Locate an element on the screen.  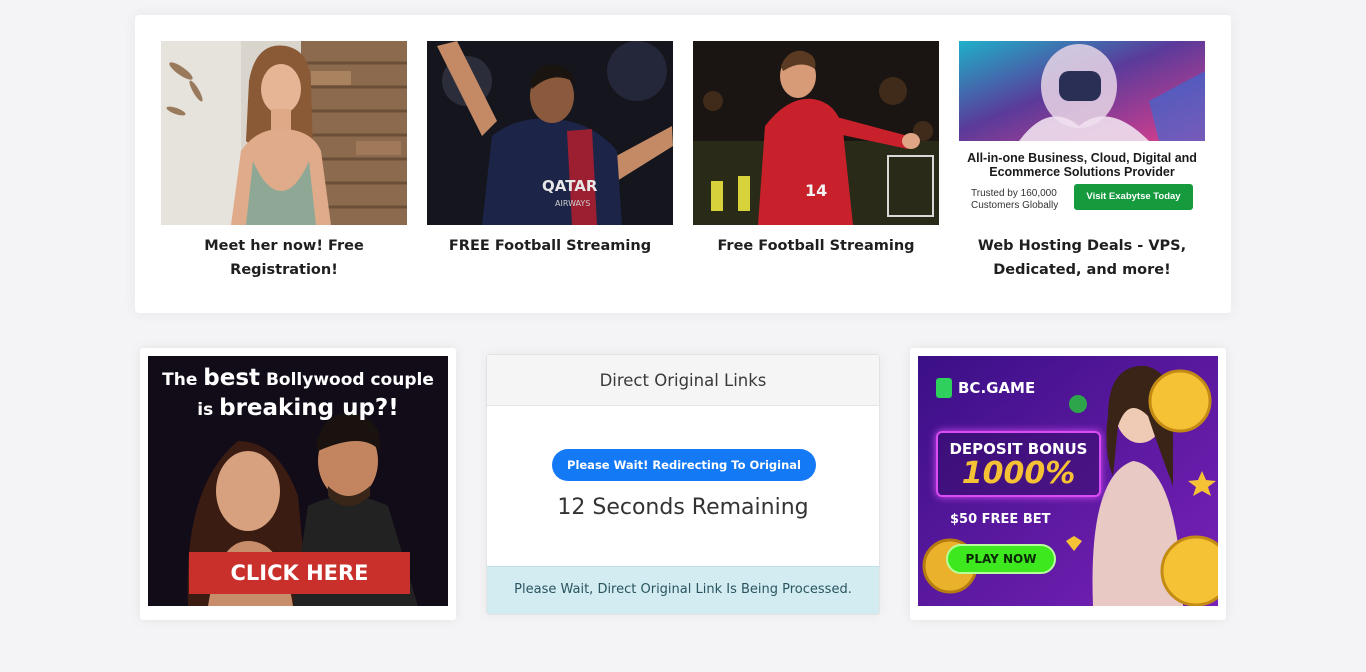
ad-card-football-streaming: QATAR AIRWAYS FREE Football Streaming is located at coordinates (550, 149).